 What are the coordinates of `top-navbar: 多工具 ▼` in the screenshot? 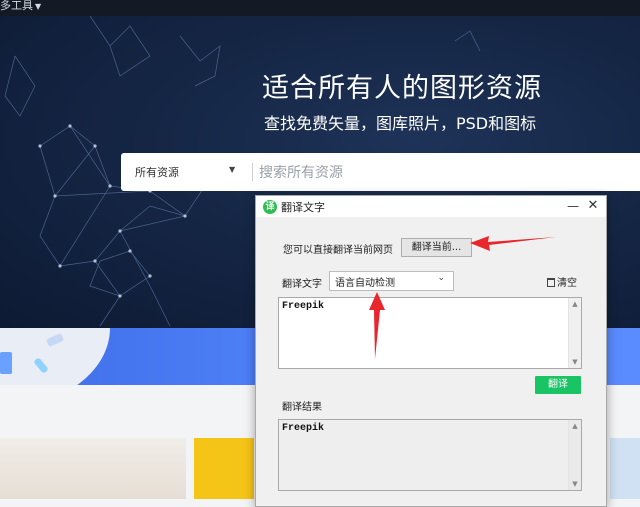 It's located at (320, 8).